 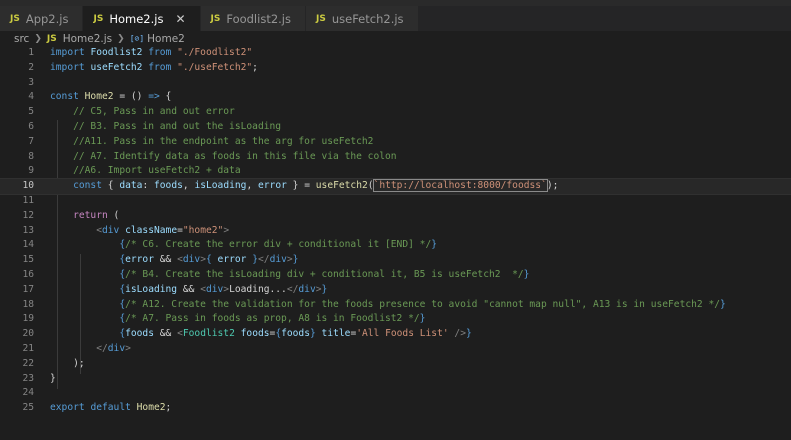 I want to click on code-text: export default Home2;, so click(x=110, y=408).